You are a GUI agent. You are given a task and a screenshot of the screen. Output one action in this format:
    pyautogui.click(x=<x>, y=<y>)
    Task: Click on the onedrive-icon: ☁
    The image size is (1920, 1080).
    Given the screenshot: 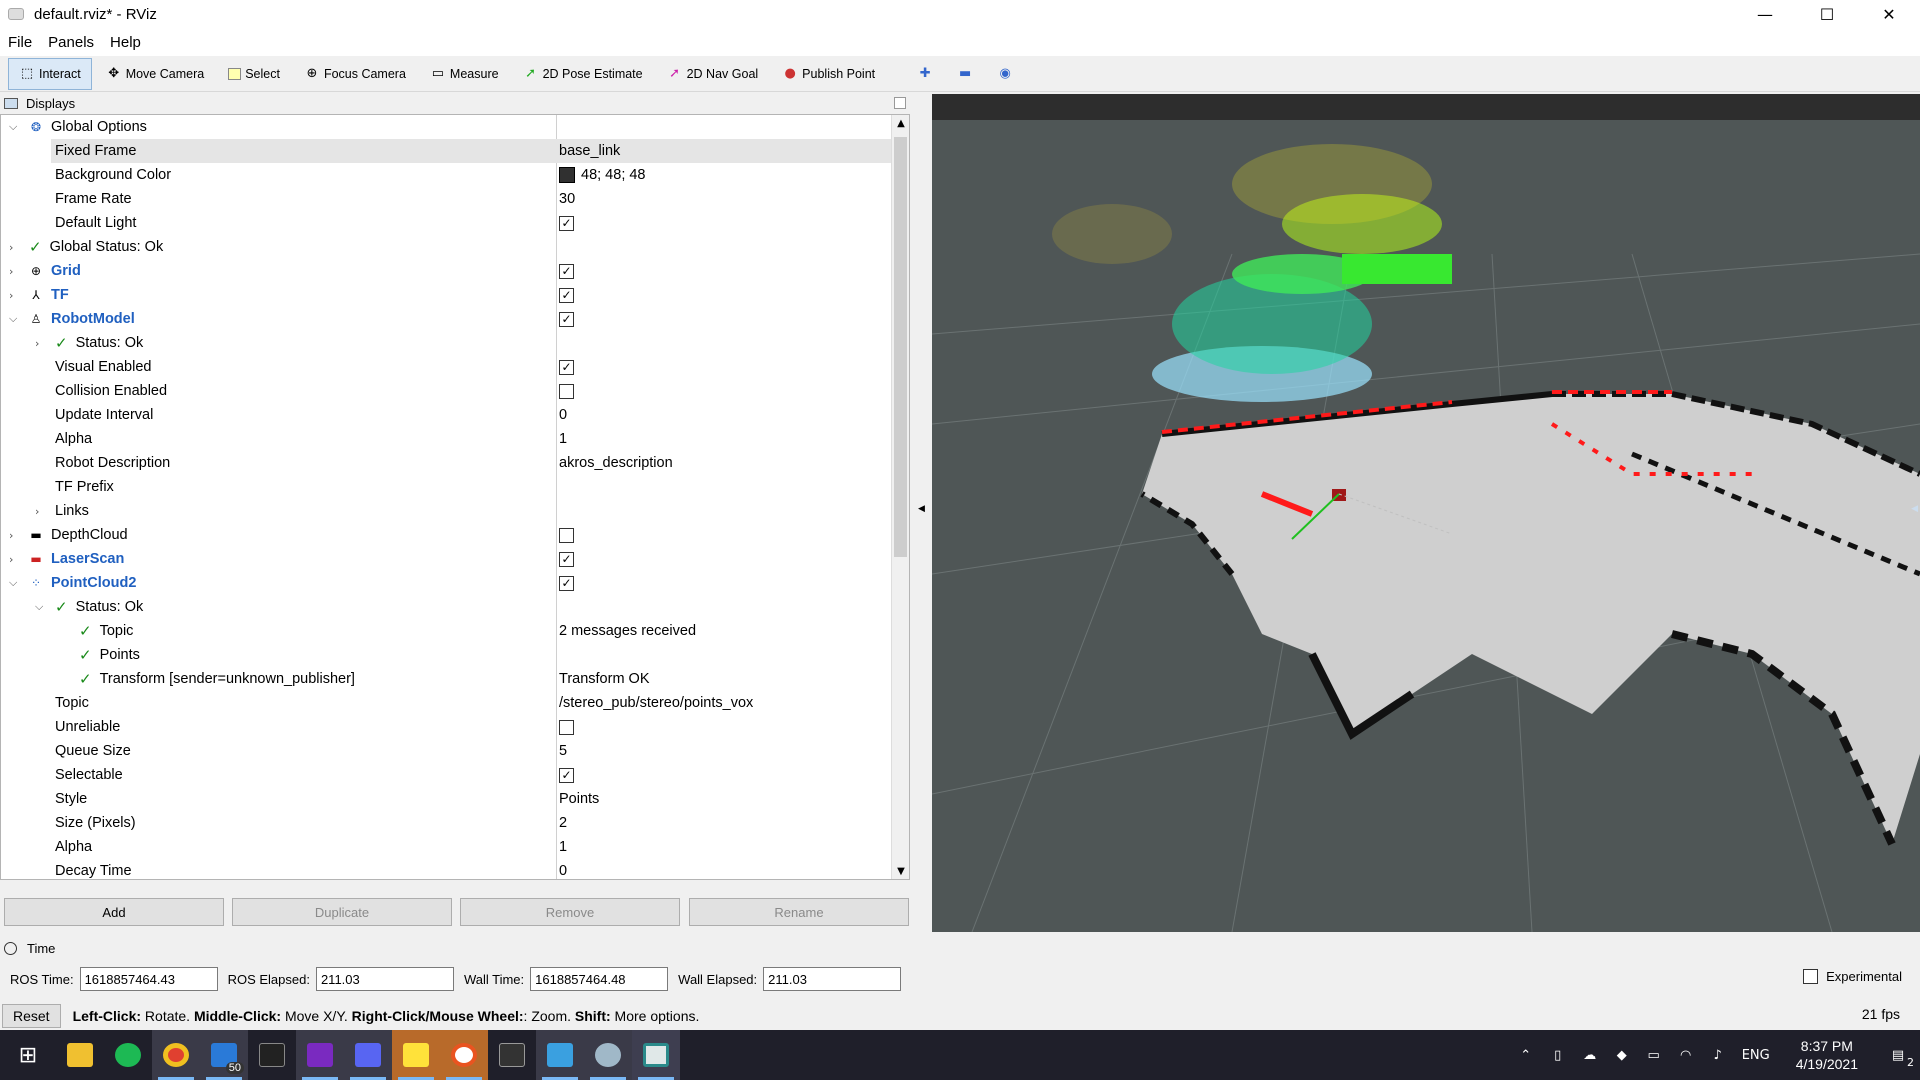 What is the action you would take?
    pyautogui.click(x=1590, y=1055)
    